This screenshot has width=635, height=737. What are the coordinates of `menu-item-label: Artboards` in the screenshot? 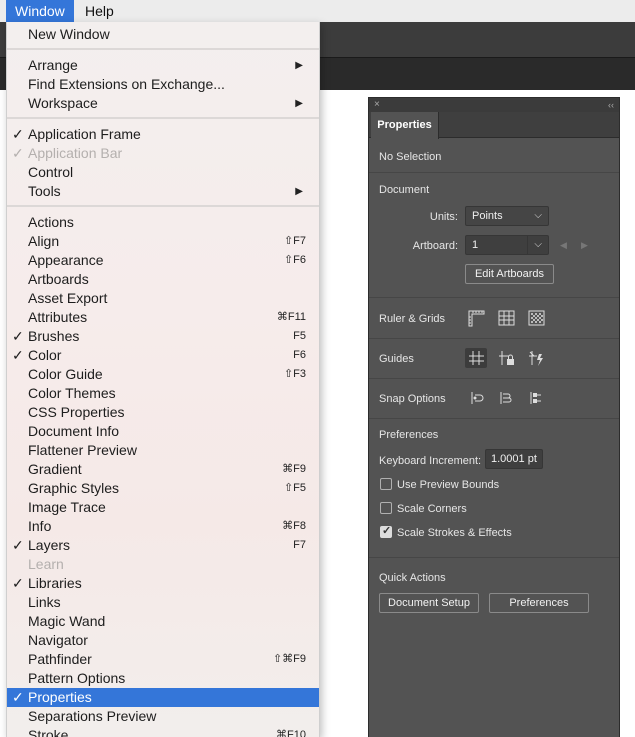 It's located at (58, 279).